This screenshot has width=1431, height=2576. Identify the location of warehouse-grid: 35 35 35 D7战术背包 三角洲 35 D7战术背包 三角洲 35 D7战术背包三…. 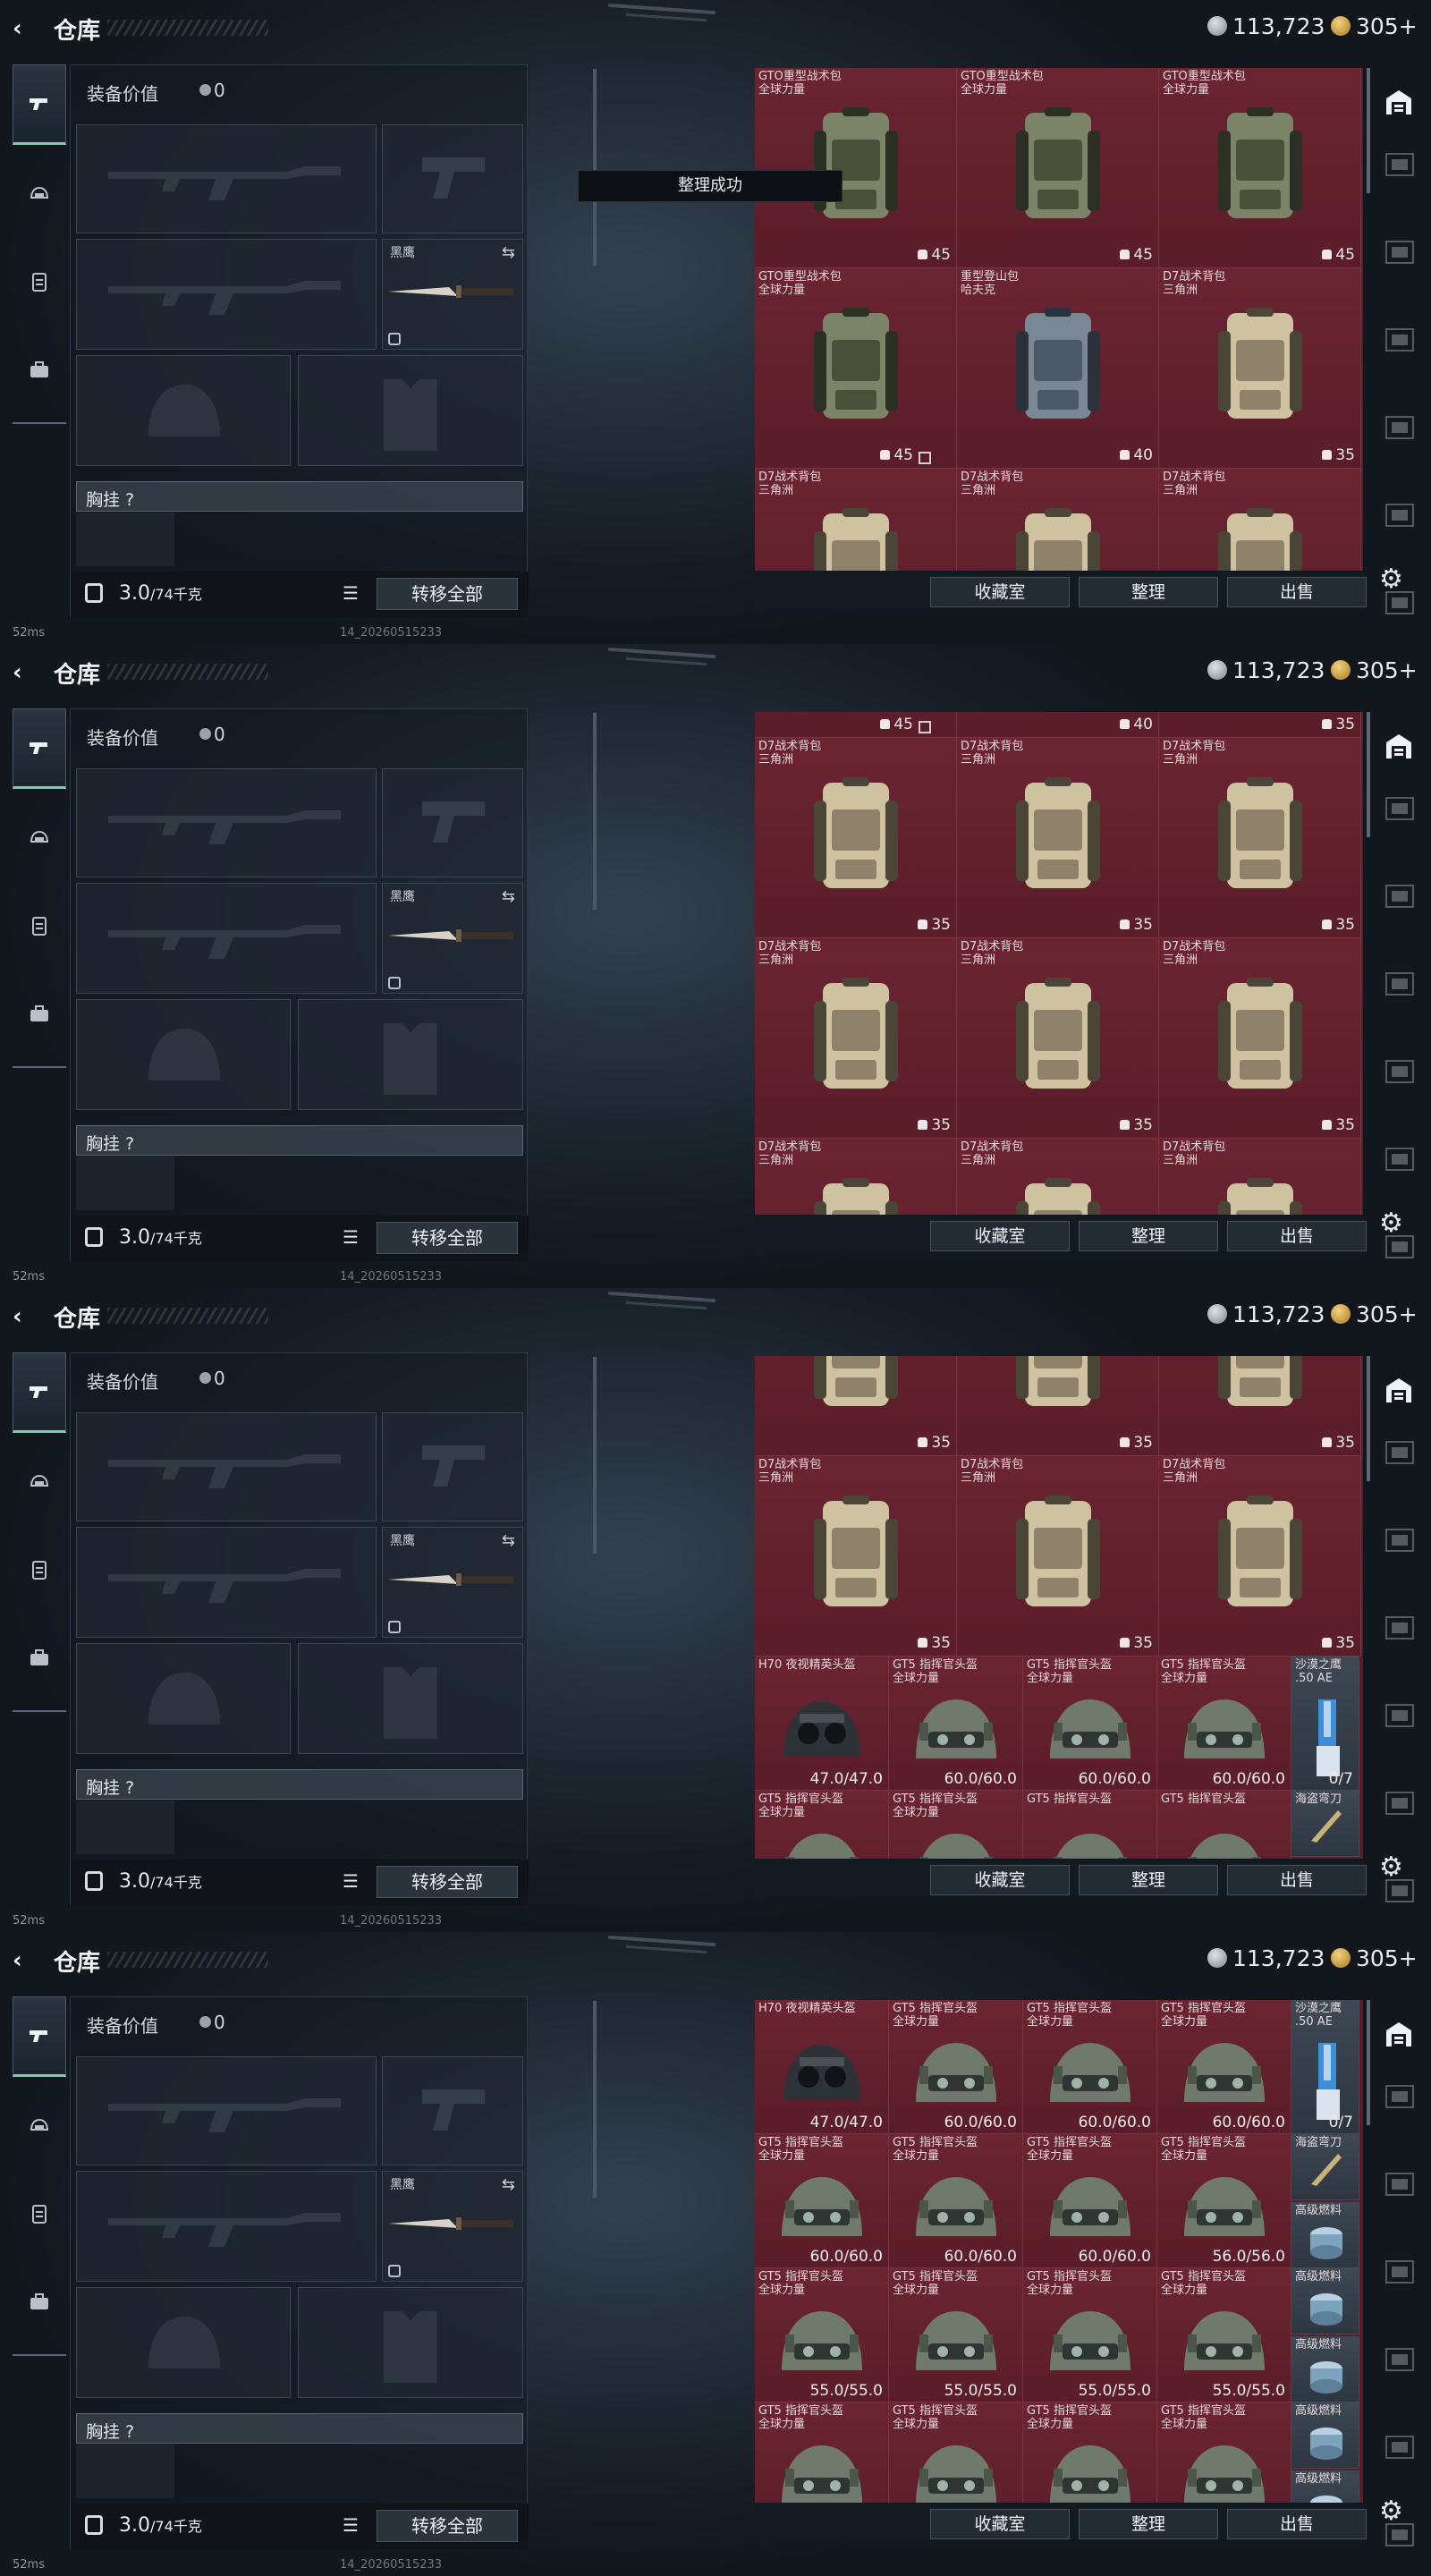
(1059, 1607).